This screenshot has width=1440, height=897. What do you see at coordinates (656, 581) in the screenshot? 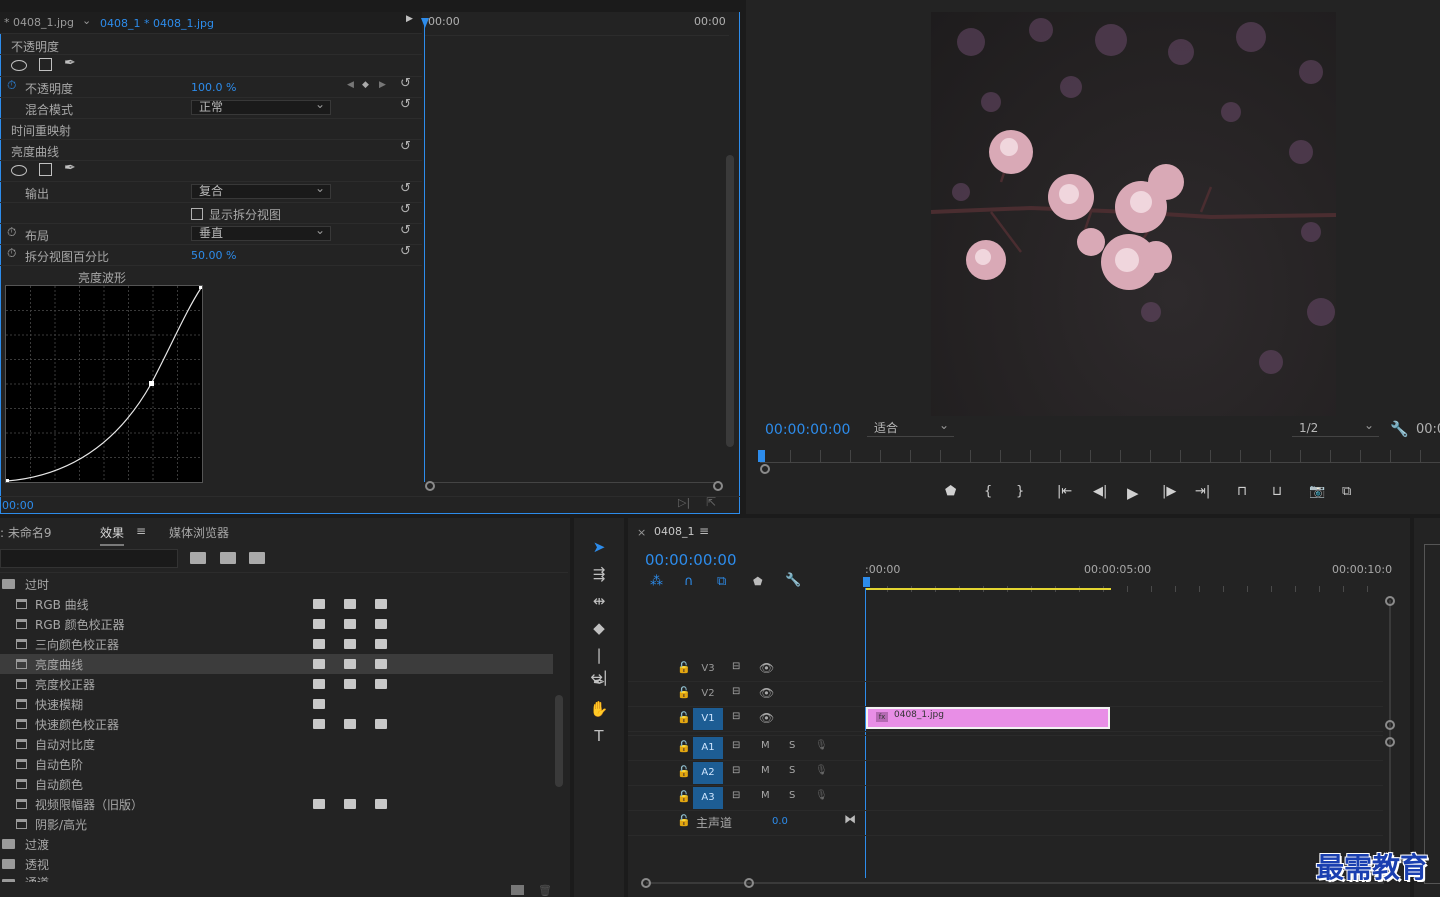
I see `nest-toggle-icon: ⁂` at bounding box center [656, 581].